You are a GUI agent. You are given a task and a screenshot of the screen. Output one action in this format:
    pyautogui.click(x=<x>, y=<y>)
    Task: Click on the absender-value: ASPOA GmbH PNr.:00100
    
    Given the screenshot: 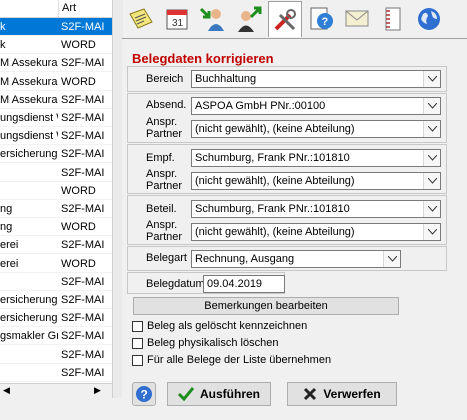 What is the action you would take?
    pyautogui.click(x=260, y=106)
    